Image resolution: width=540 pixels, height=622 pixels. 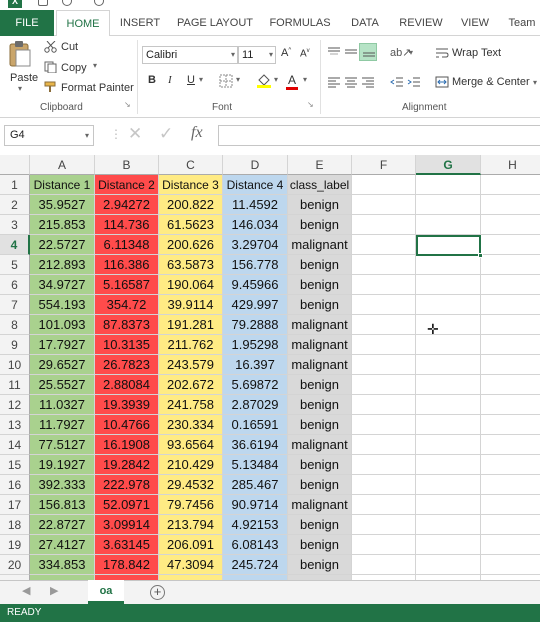 What do you see at coordinates (26, 590) in the screenshot?
I see `prev-sheet-icon: ◀` at bounding box center [26, 590].